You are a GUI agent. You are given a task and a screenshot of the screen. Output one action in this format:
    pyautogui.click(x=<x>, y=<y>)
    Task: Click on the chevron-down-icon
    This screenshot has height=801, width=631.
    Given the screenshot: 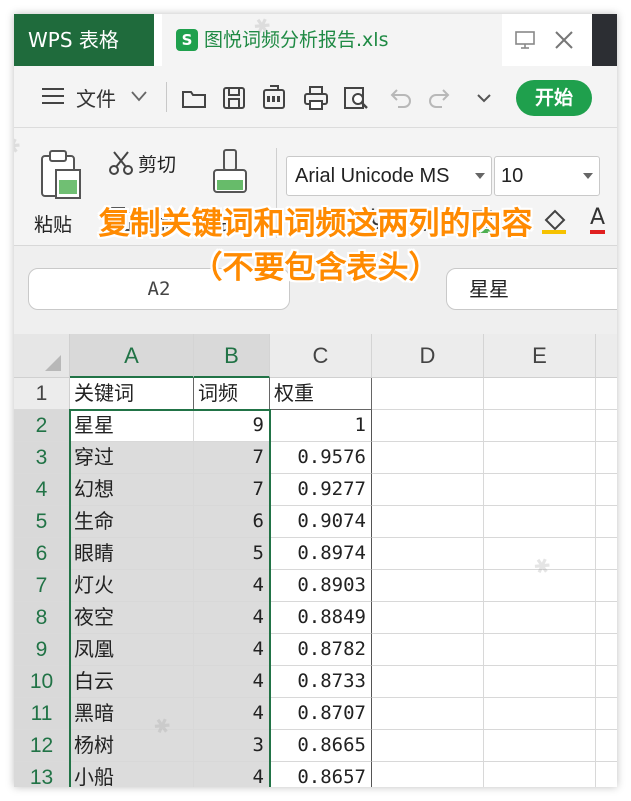 What is the action you would take?
    pyautogui.click(x=139, y=96)
    